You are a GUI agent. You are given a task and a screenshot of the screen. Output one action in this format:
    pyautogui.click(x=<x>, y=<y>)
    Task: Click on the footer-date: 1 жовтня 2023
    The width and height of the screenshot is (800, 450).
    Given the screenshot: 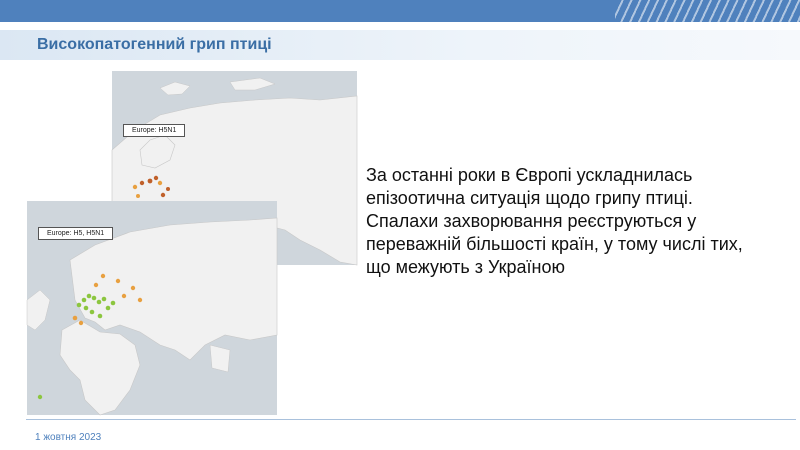 What is the action you would take?
    pyautogui.click(x=68, y=437)
    